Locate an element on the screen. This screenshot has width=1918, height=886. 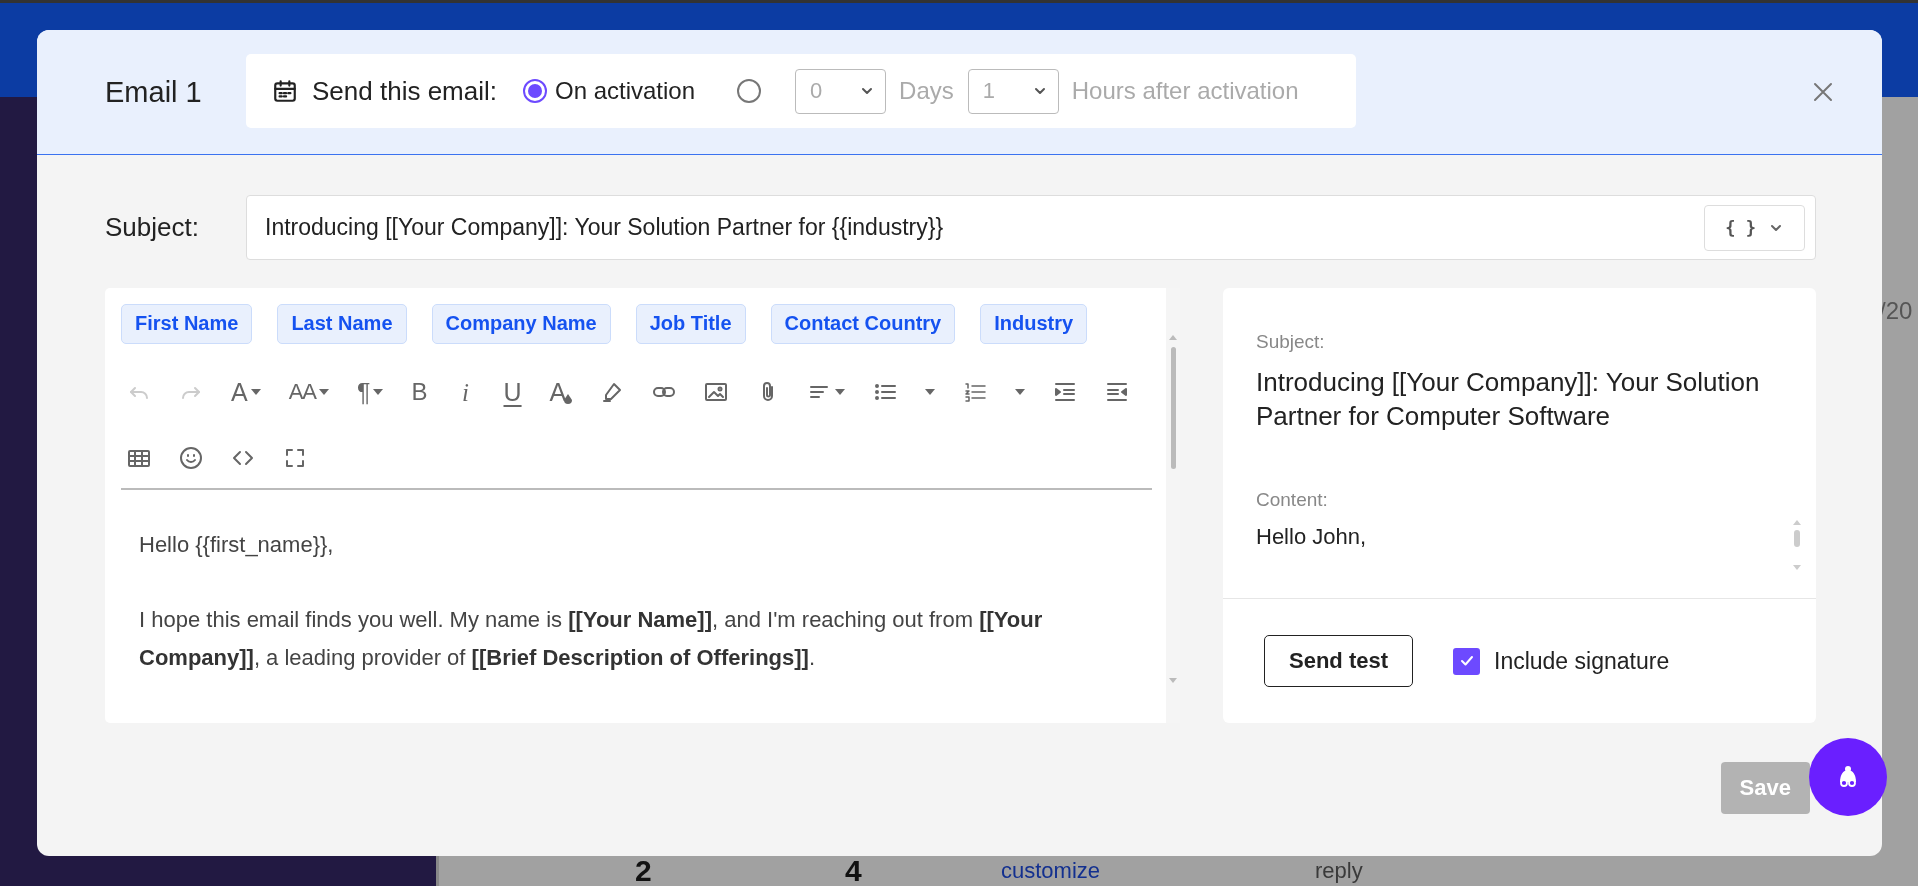
unit-label: Days is located at coordinates (926, 91).